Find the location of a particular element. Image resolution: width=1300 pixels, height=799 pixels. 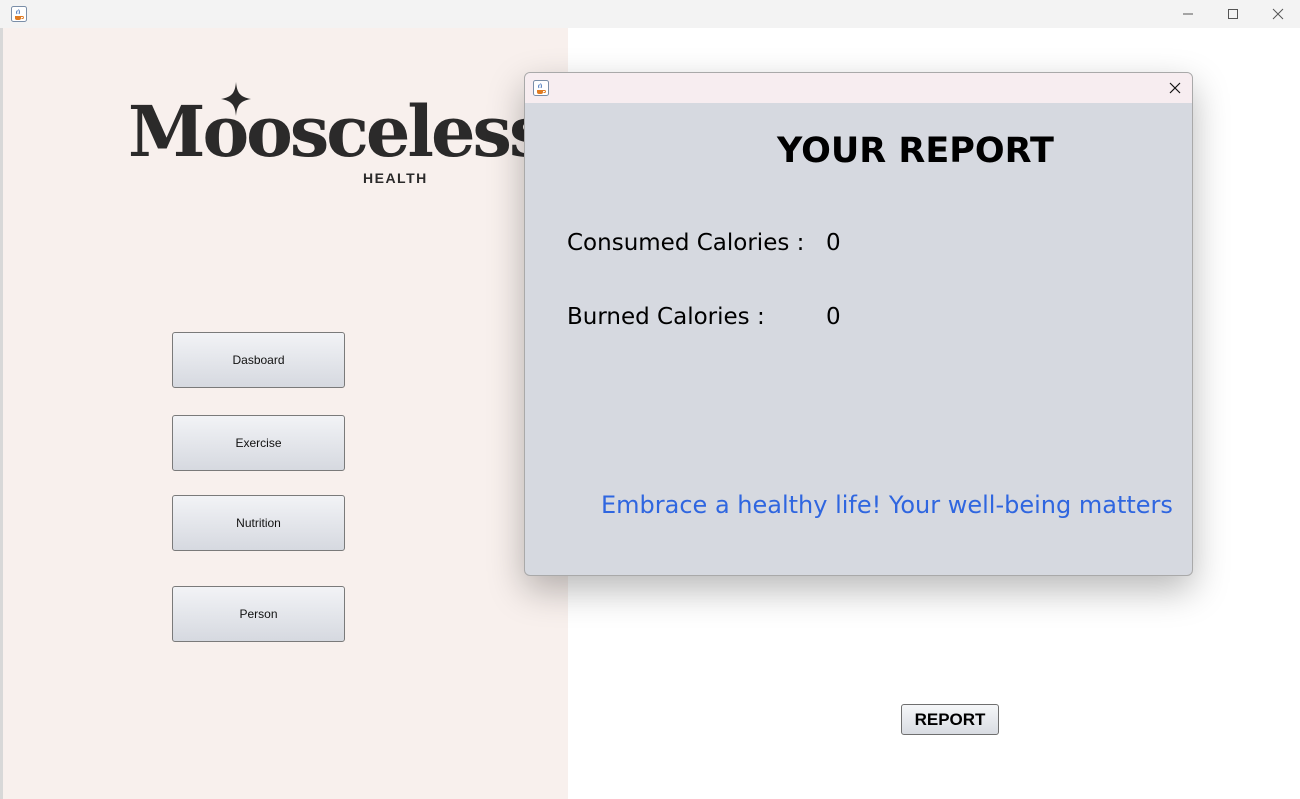

dialog-close-button is located at coordinates (1175, 88).